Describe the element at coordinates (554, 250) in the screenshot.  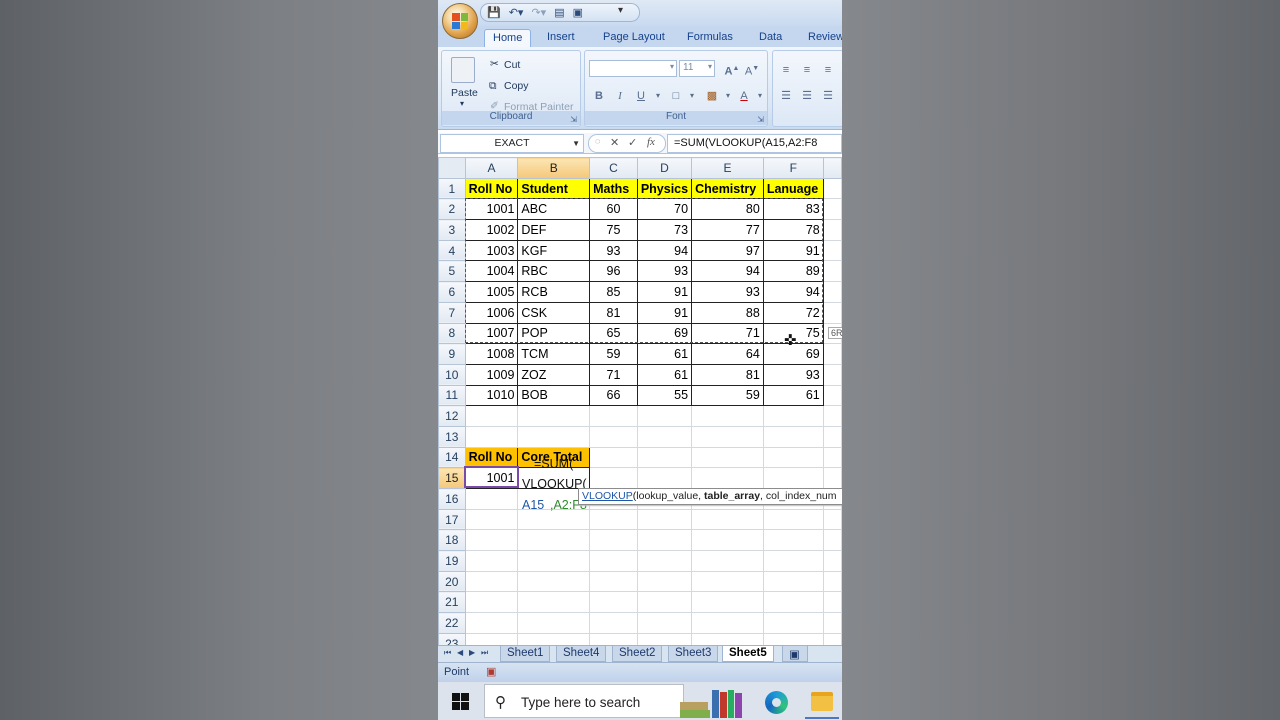
I see `cell-student: KGF` at that location.